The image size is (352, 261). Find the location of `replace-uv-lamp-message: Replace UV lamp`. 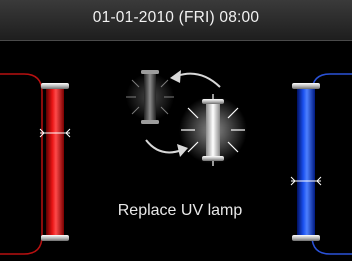

replace-uv-lamp-message: Replace UV lamp is located at coordinates (180, 210).